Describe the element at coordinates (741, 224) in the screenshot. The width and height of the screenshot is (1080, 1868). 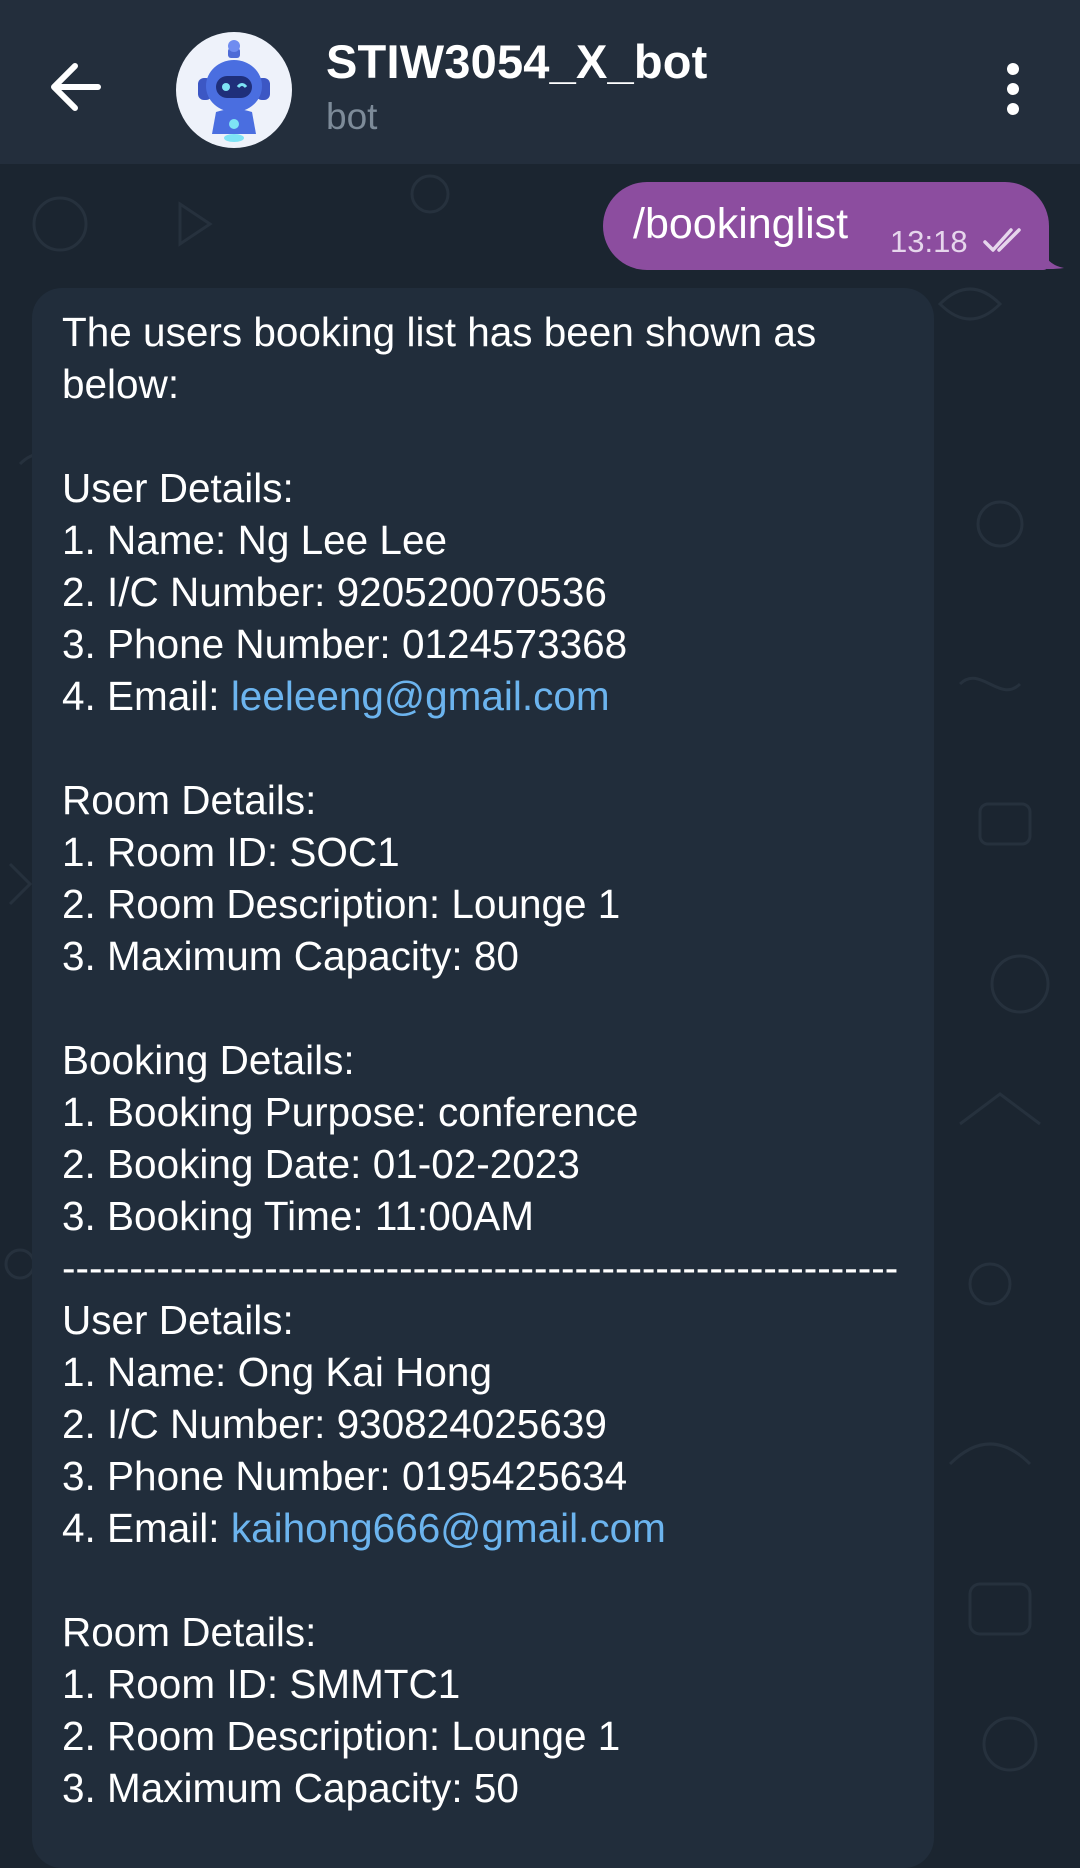
I see `sent-message-text: /bookinglist` at that location.